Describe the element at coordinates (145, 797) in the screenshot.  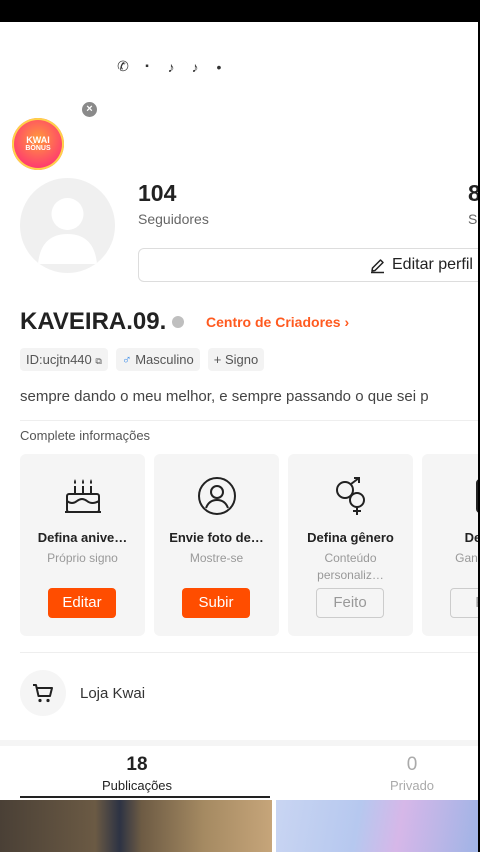
I see `active-tab-indicator` at that location.